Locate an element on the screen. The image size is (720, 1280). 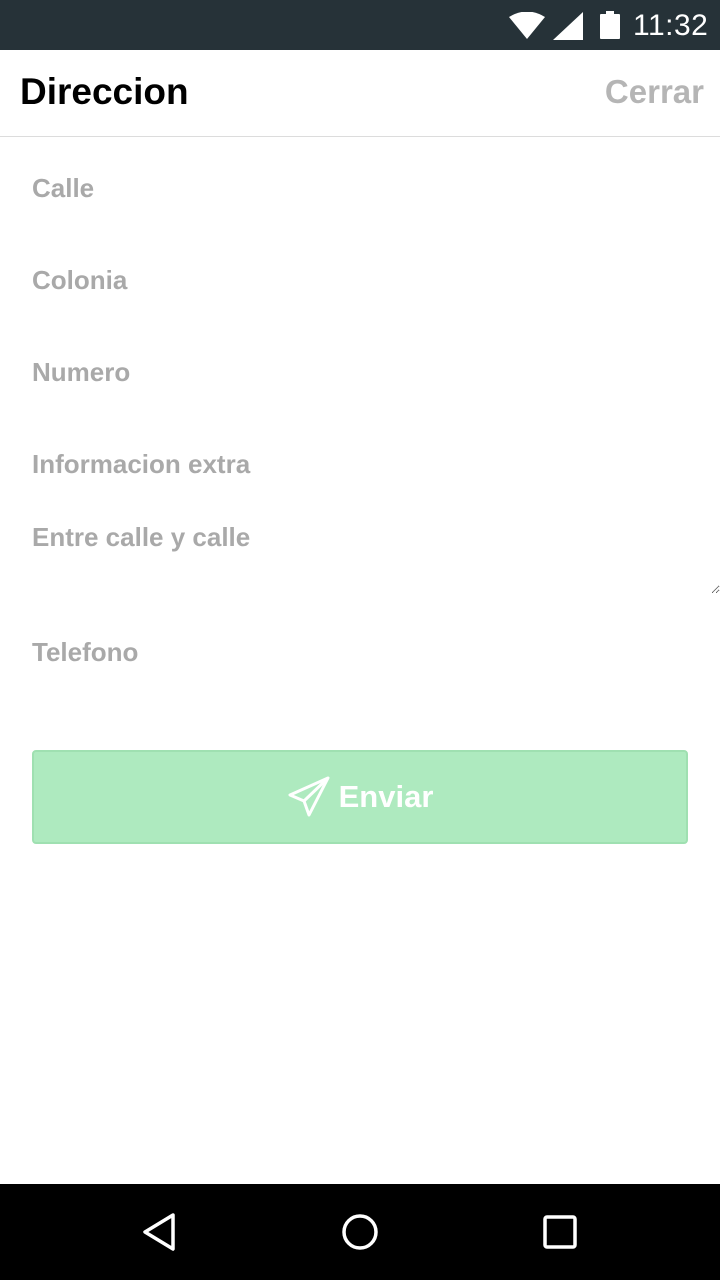
recents-icon is located at coordinates (560, 1232).